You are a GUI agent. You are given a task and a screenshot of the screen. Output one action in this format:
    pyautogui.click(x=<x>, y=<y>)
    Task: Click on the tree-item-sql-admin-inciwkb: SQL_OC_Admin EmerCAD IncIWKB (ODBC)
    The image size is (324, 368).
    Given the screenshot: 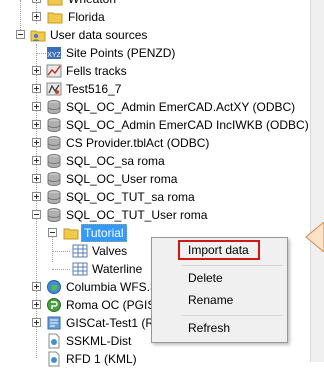 What is the action you would take?
    pyautogui.click(x=155, y=125)
    